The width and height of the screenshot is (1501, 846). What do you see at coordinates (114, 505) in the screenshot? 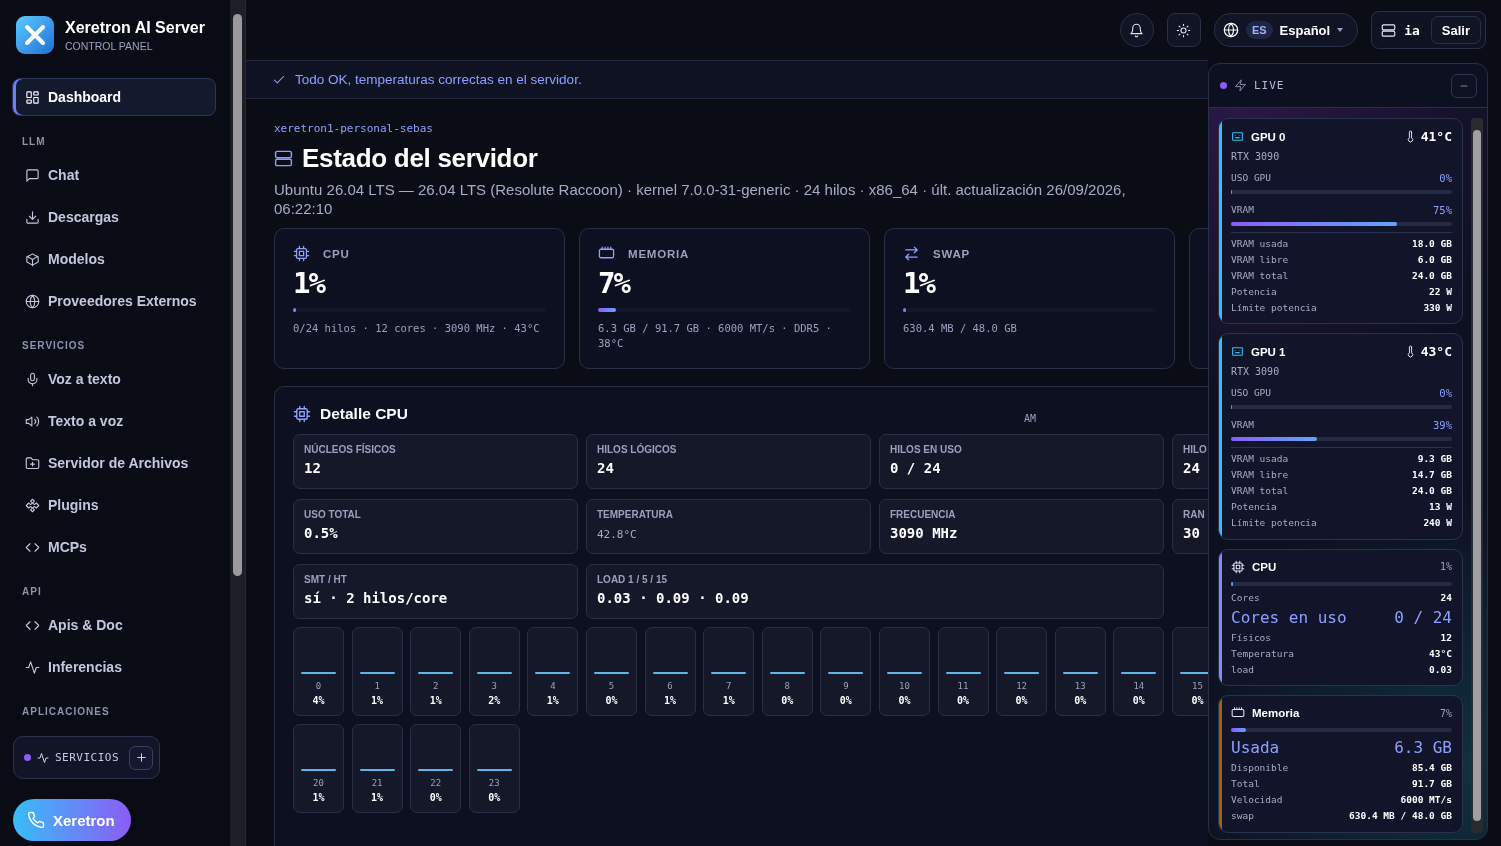
I see `sidebar-item: Plugins` at bounding box center [114, 505].